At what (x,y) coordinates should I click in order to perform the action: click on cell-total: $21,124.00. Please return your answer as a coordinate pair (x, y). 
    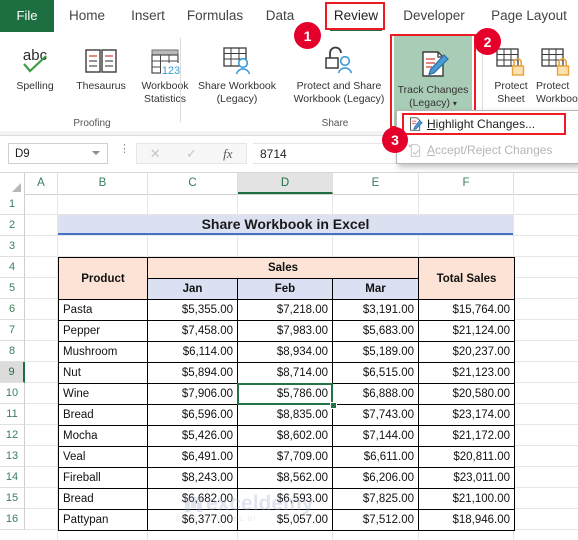
    Looking at the image, I should click on (467, 331).